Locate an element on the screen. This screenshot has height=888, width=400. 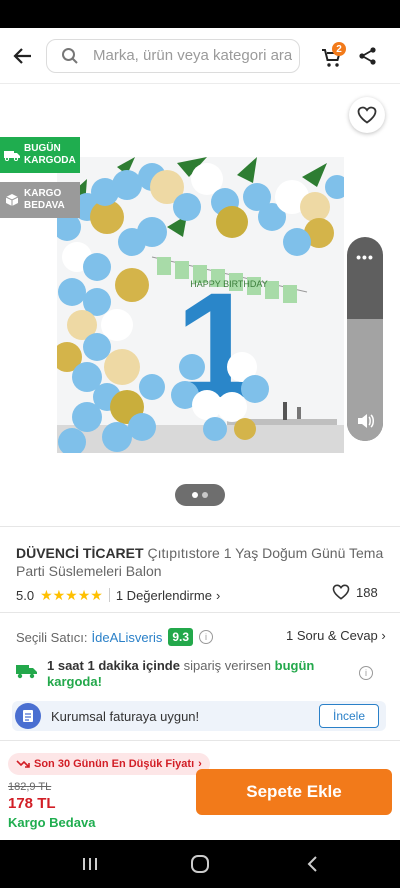
corporate-invoice-row: Kurumsal faturaya uygun! İncele is located at coordinates (199, 716).